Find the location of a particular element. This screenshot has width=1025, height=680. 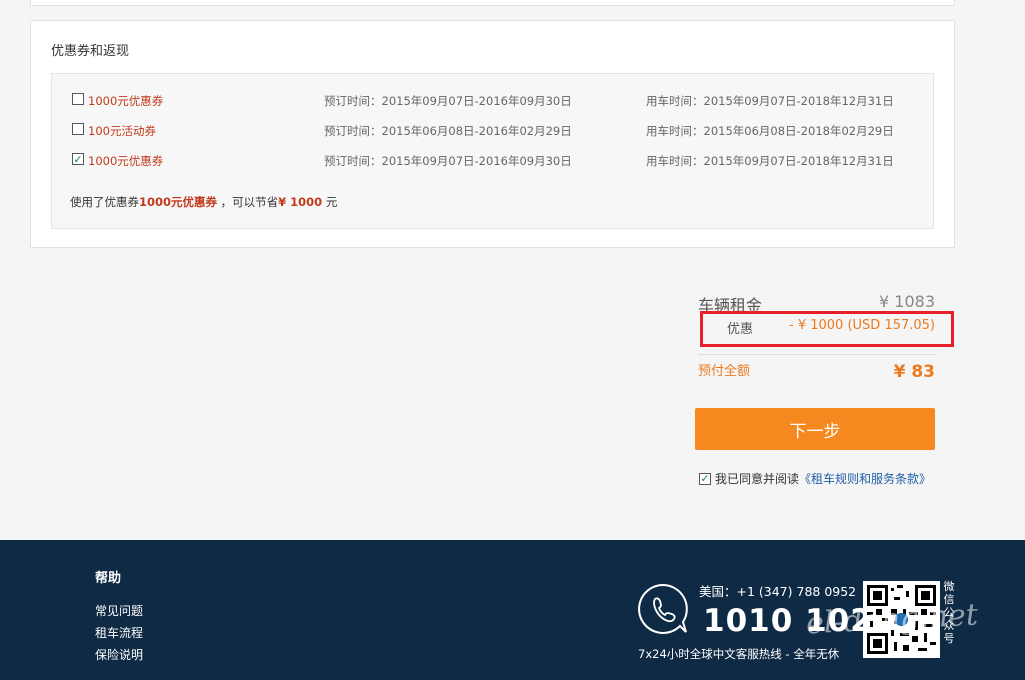

saving-suffix: 元 is located at coordinates (330, 202).